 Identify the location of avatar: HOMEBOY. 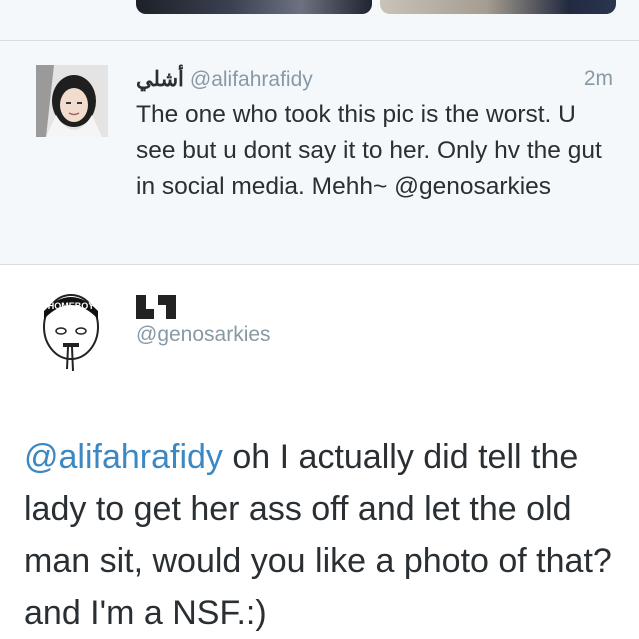
(71, 334).